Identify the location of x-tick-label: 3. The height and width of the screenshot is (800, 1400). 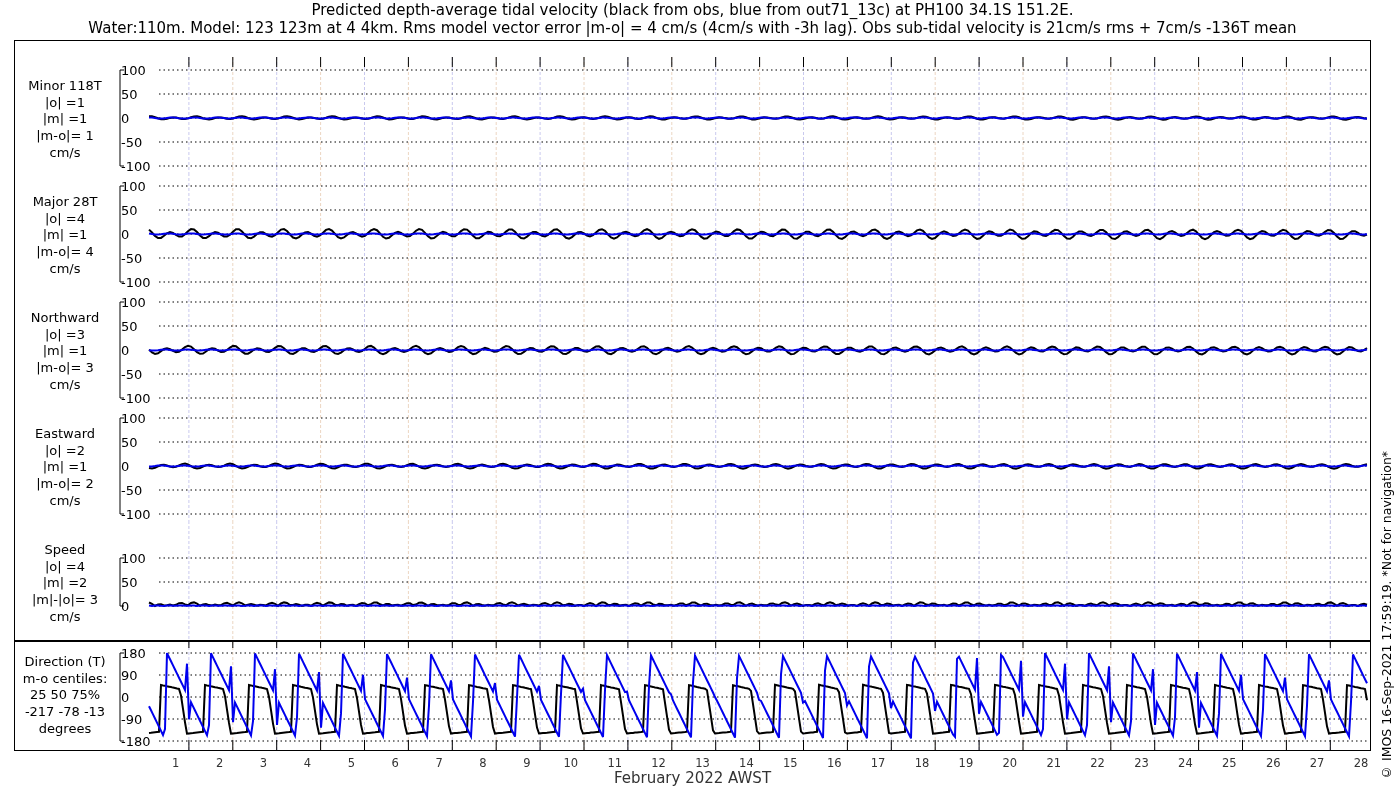
(263, 763).